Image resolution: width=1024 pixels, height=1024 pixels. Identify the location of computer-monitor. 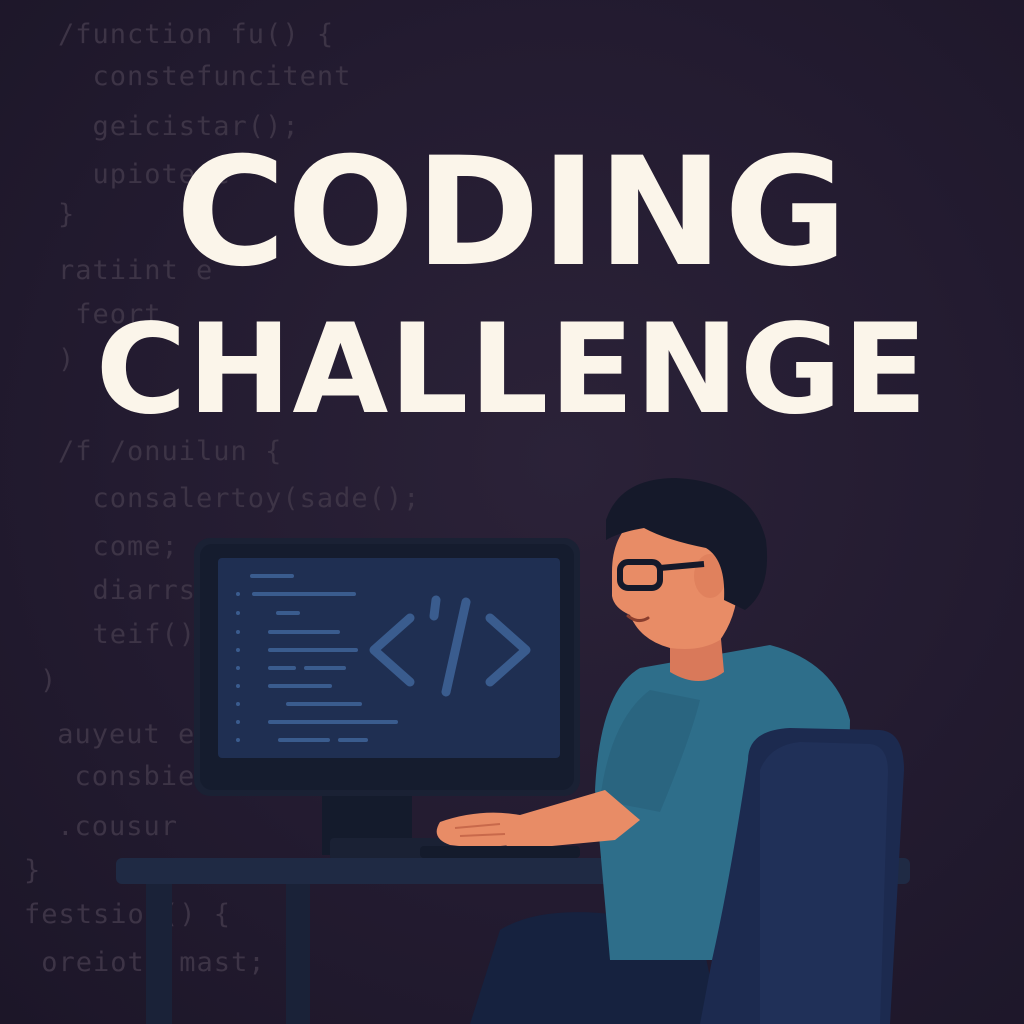
(387, 667).